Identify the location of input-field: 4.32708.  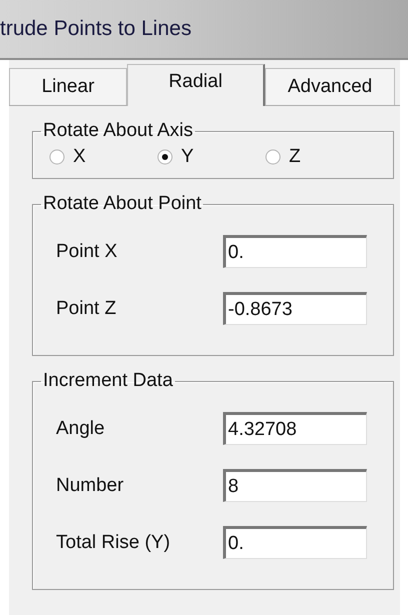
(295, 428).